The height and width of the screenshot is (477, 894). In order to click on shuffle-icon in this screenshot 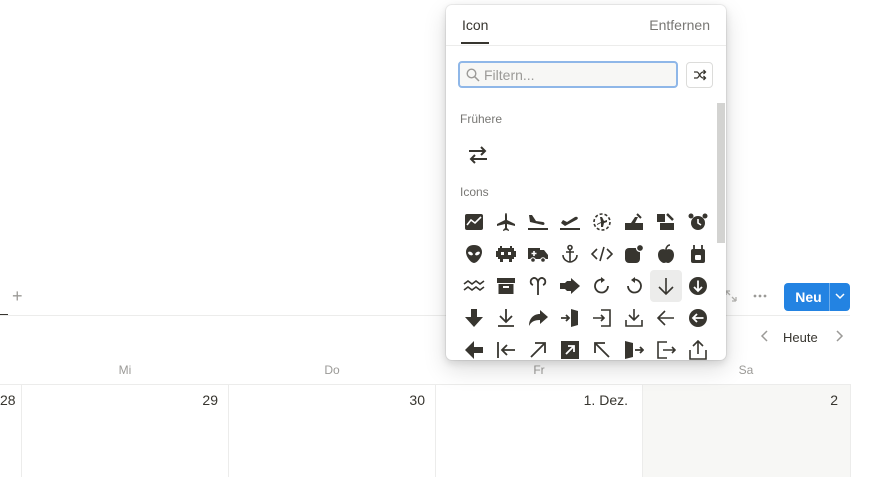, I will do `click(699, 75)`.